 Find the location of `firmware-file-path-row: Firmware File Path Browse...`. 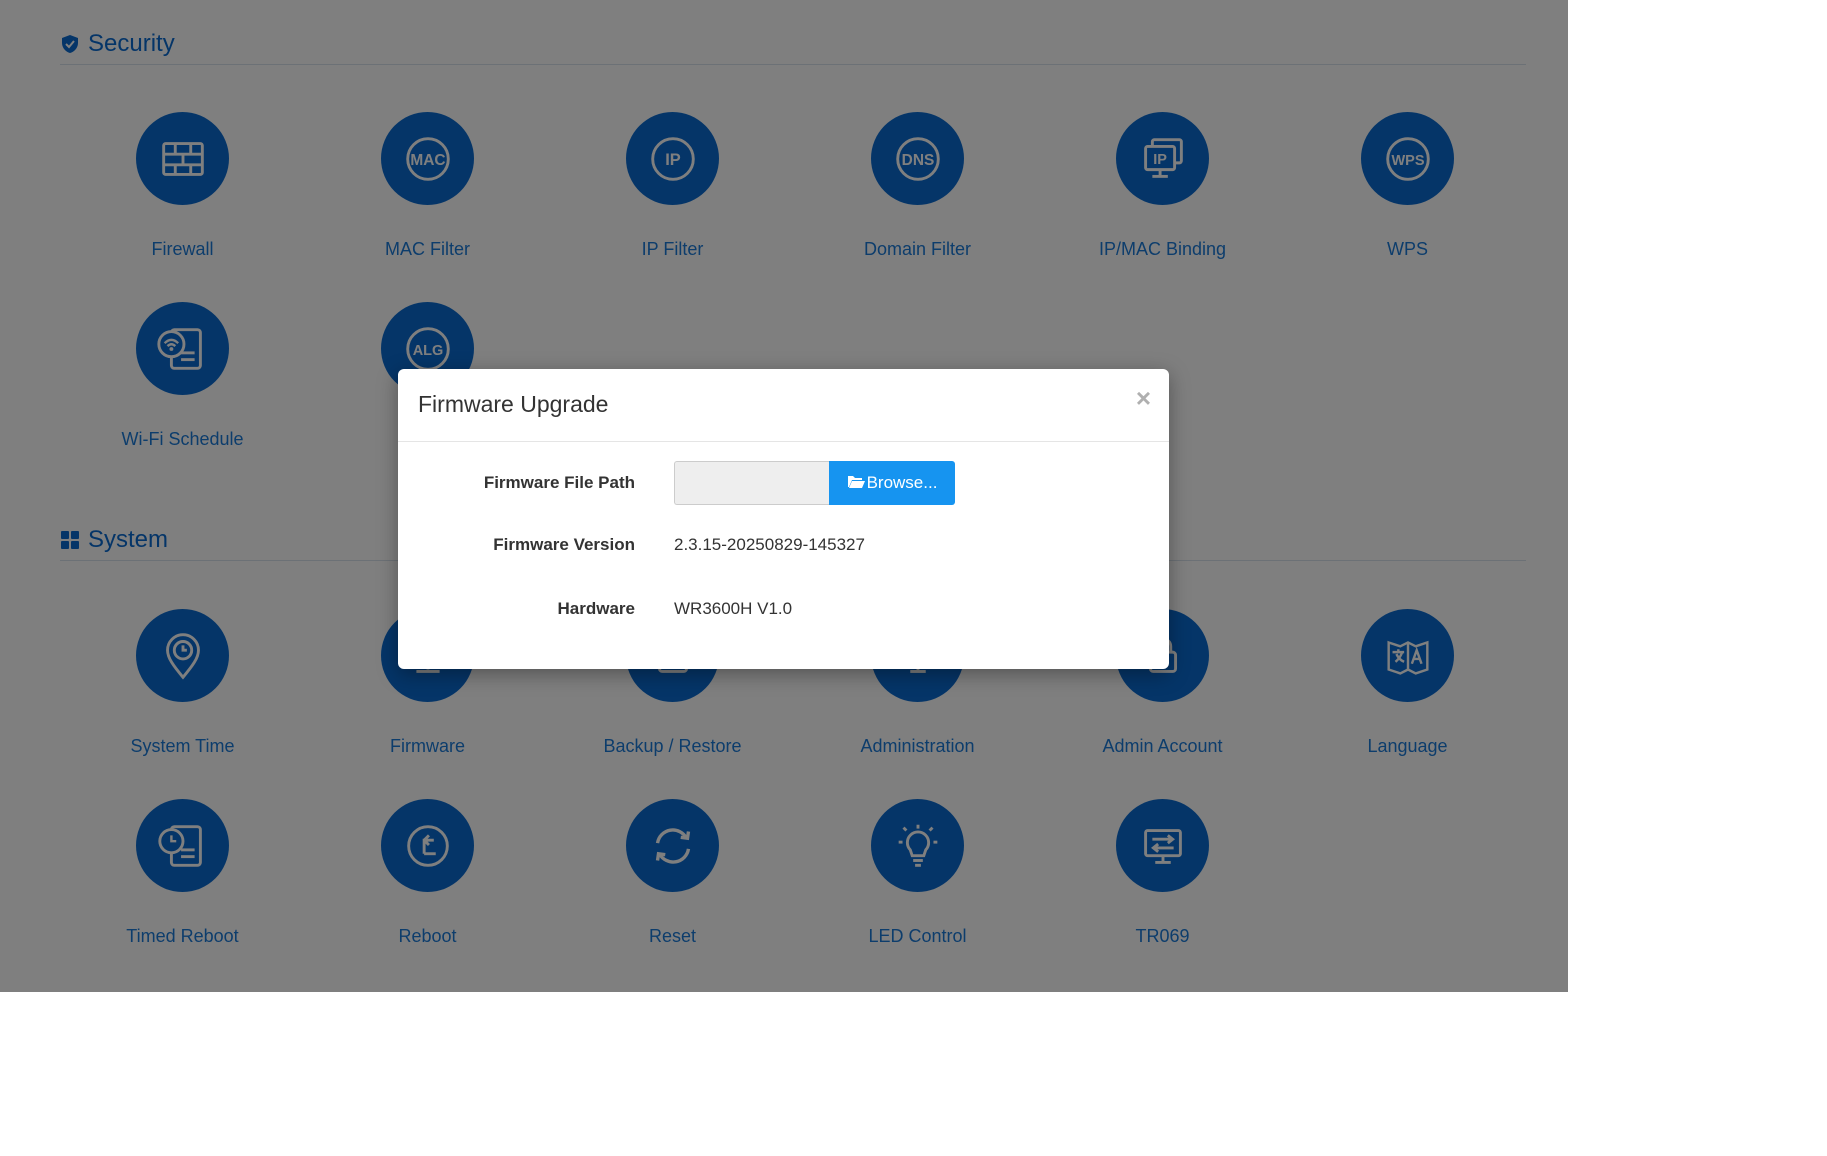

firmware-file-path-row: Firmware File Path Browse... is located at coordinates (783, 483).